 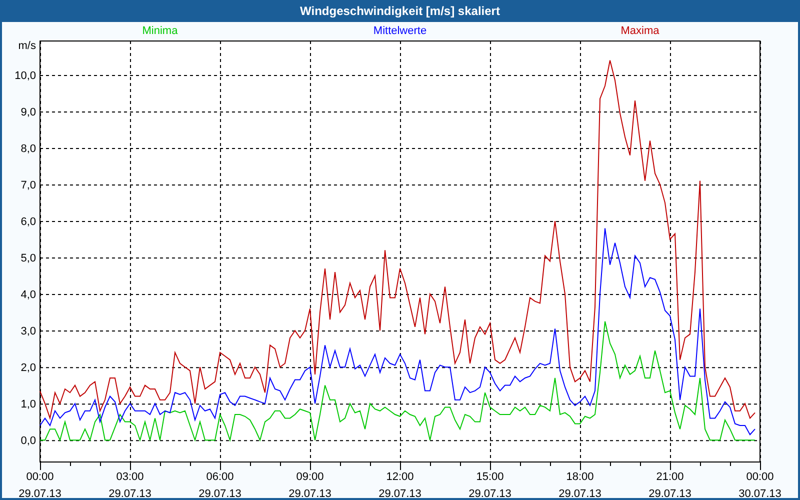 I want to click on y-tick-label: 0,0, so click(x=28, y=441).